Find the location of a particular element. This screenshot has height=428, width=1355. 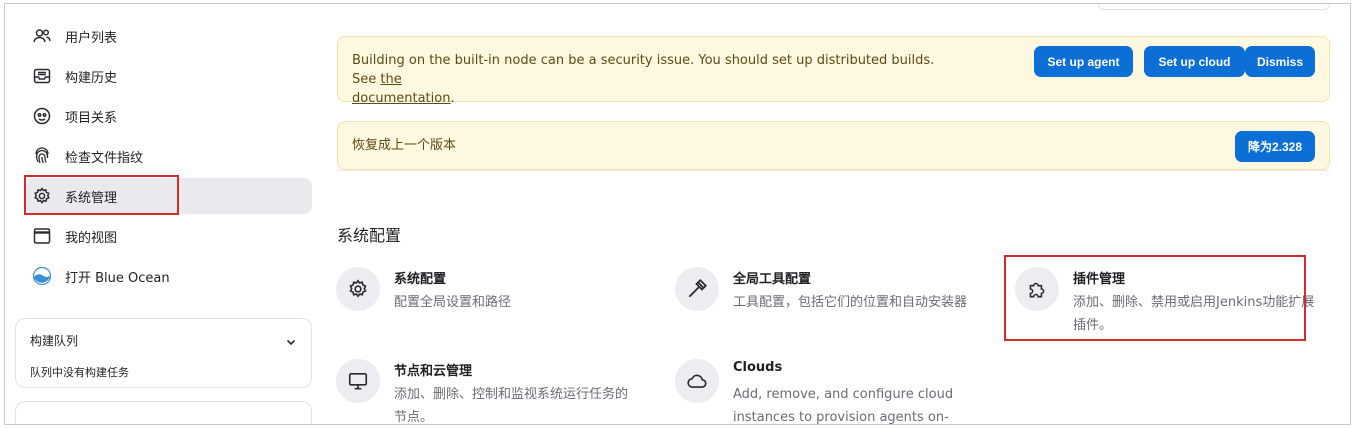

fingerprint-icon is located at coordinates (42, 156).